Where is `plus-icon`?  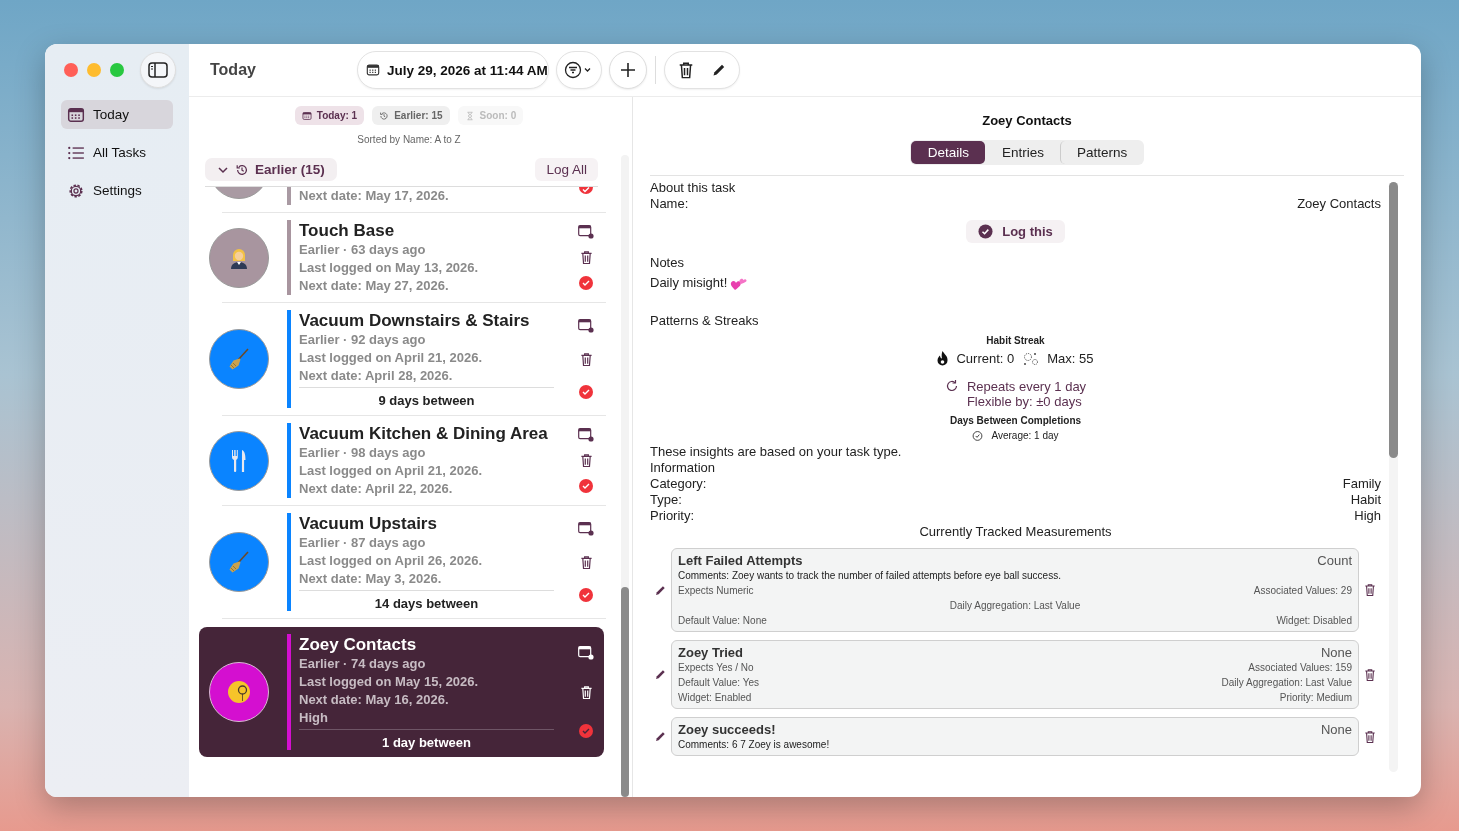 plus-icon is located at coordinates (628, 70).